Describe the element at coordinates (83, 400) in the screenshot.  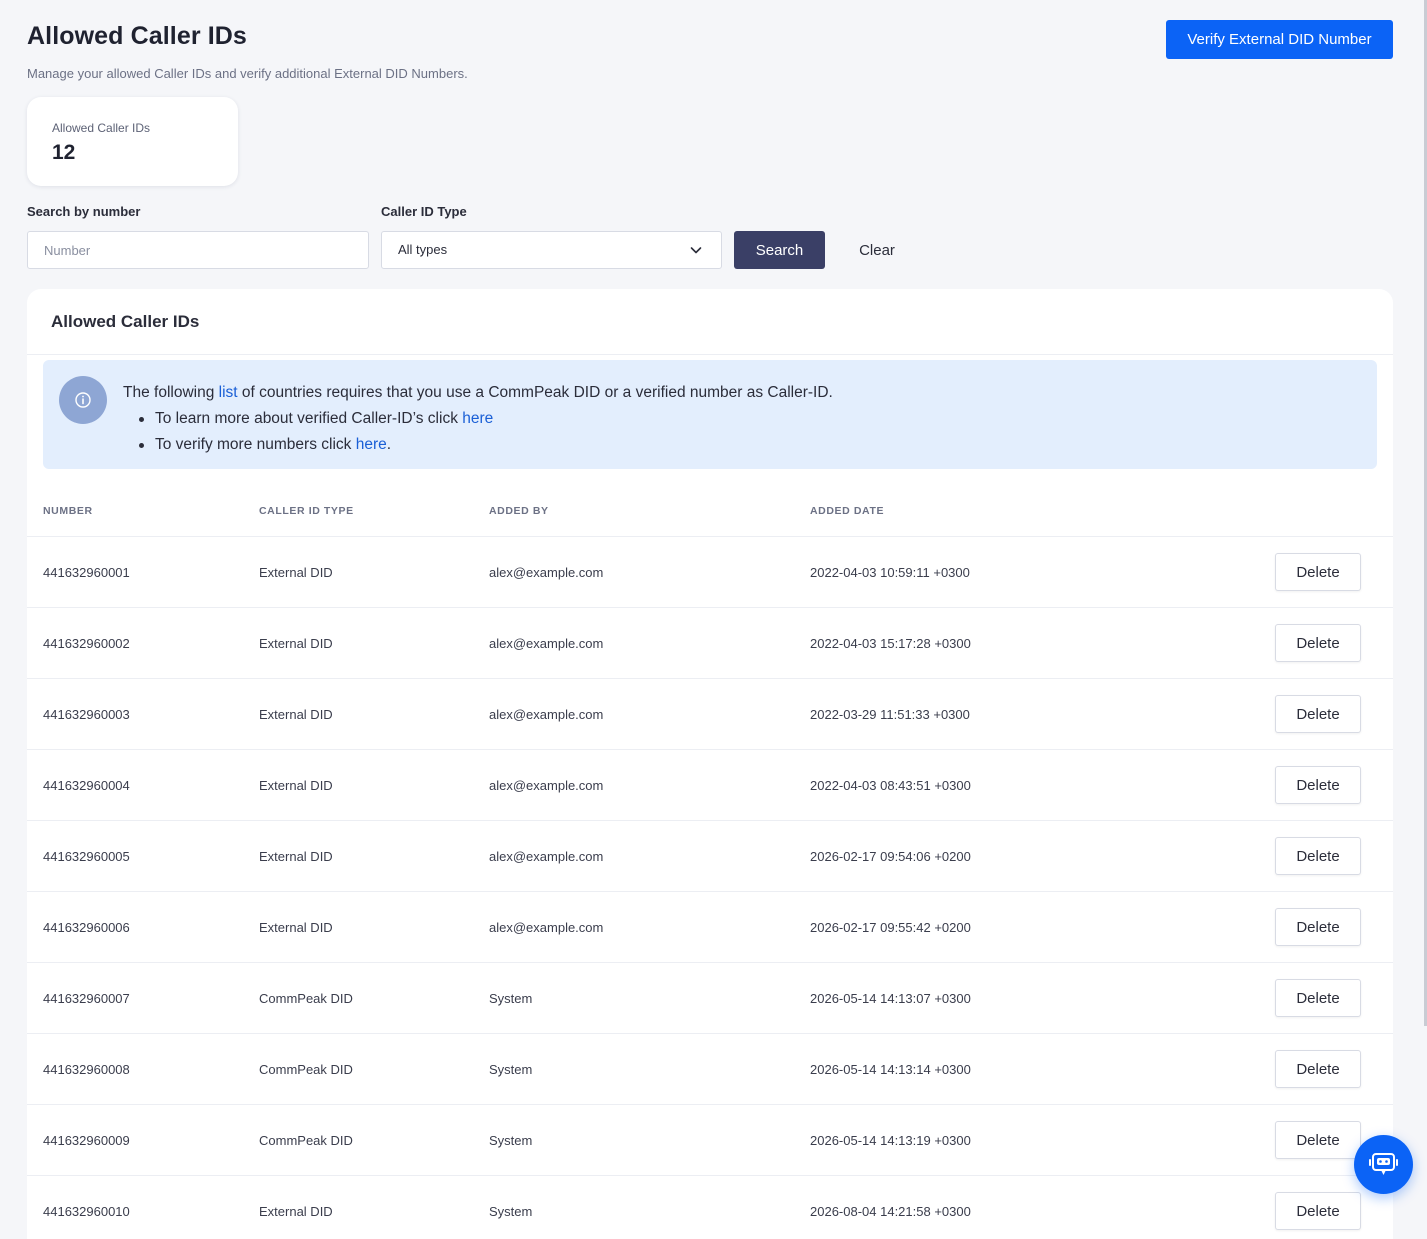
I see `info-icon` at that location.